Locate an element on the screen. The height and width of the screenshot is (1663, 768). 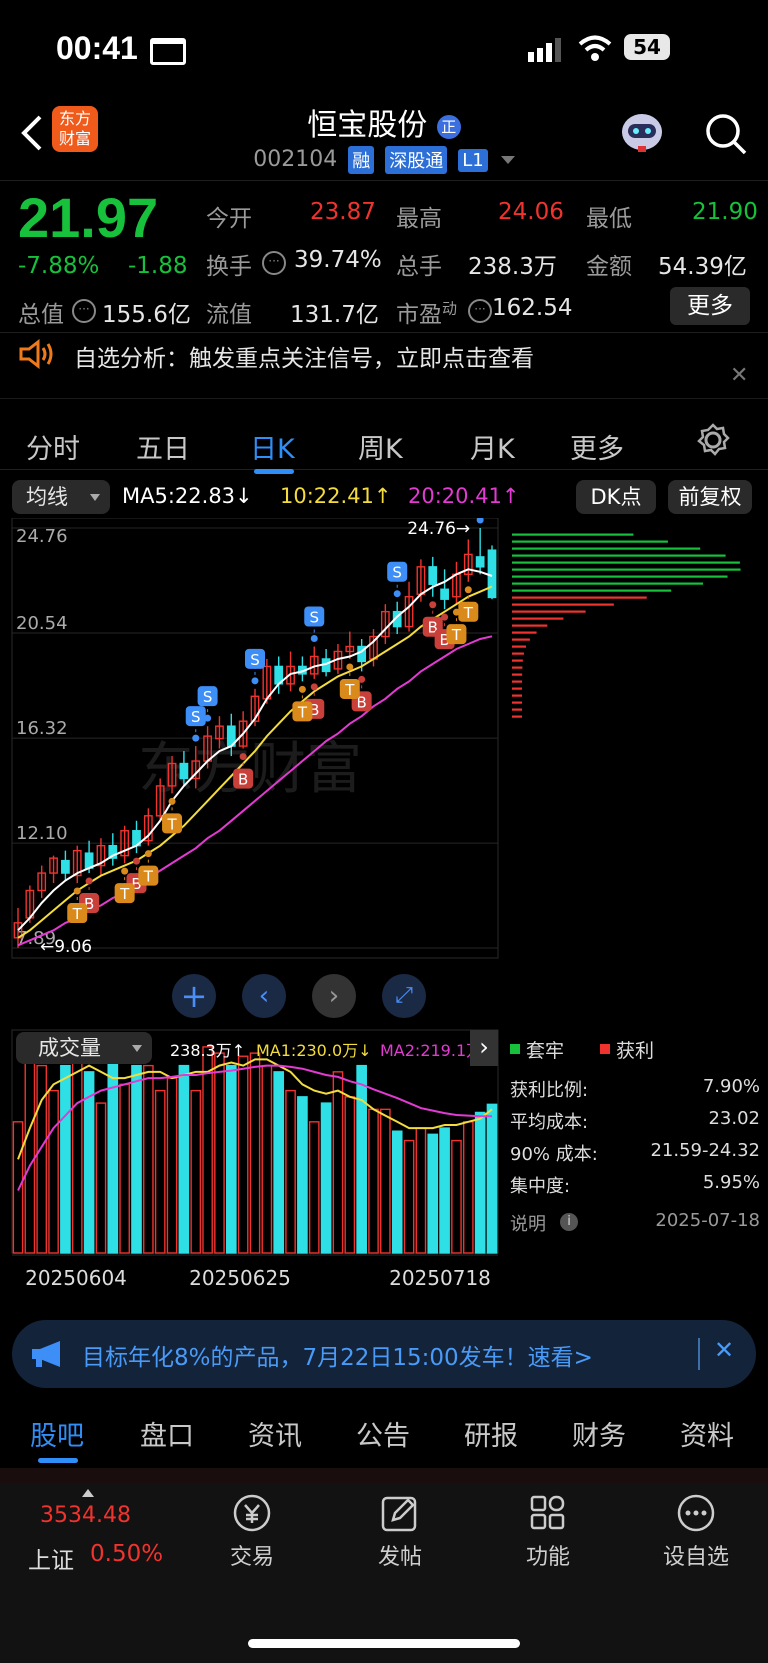
y-tick-label: 24.76 is located at coordinates (42, 536).